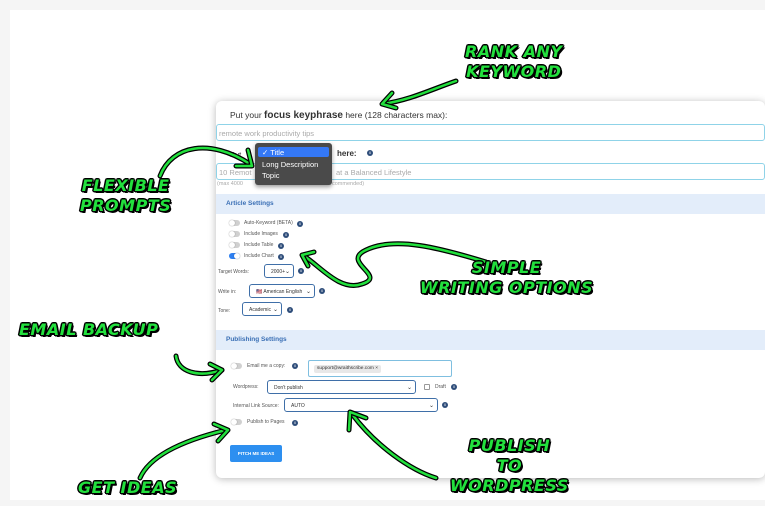  I want to click on publish-pages-toggle, so click(236, 422).